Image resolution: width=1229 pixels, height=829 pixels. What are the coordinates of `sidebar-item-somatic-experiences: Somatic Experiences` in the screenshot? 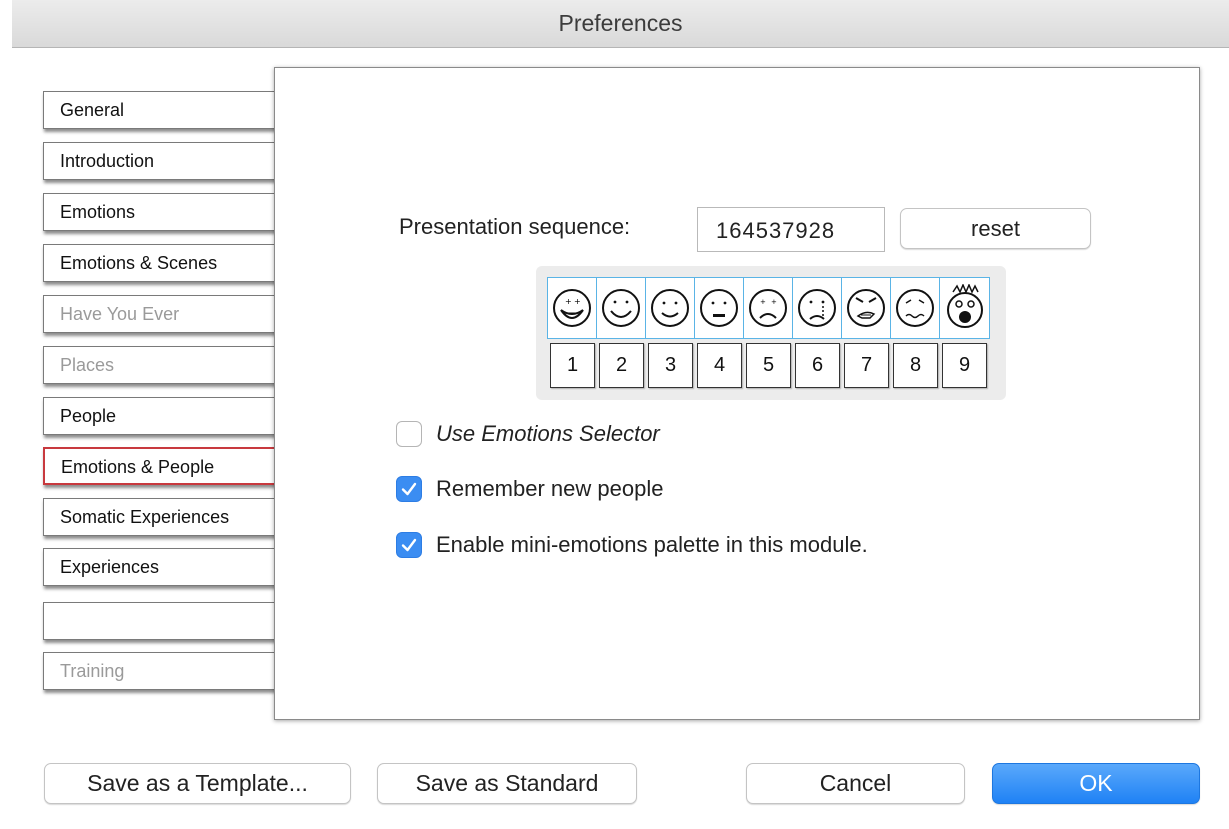 It's located at (168, 517).